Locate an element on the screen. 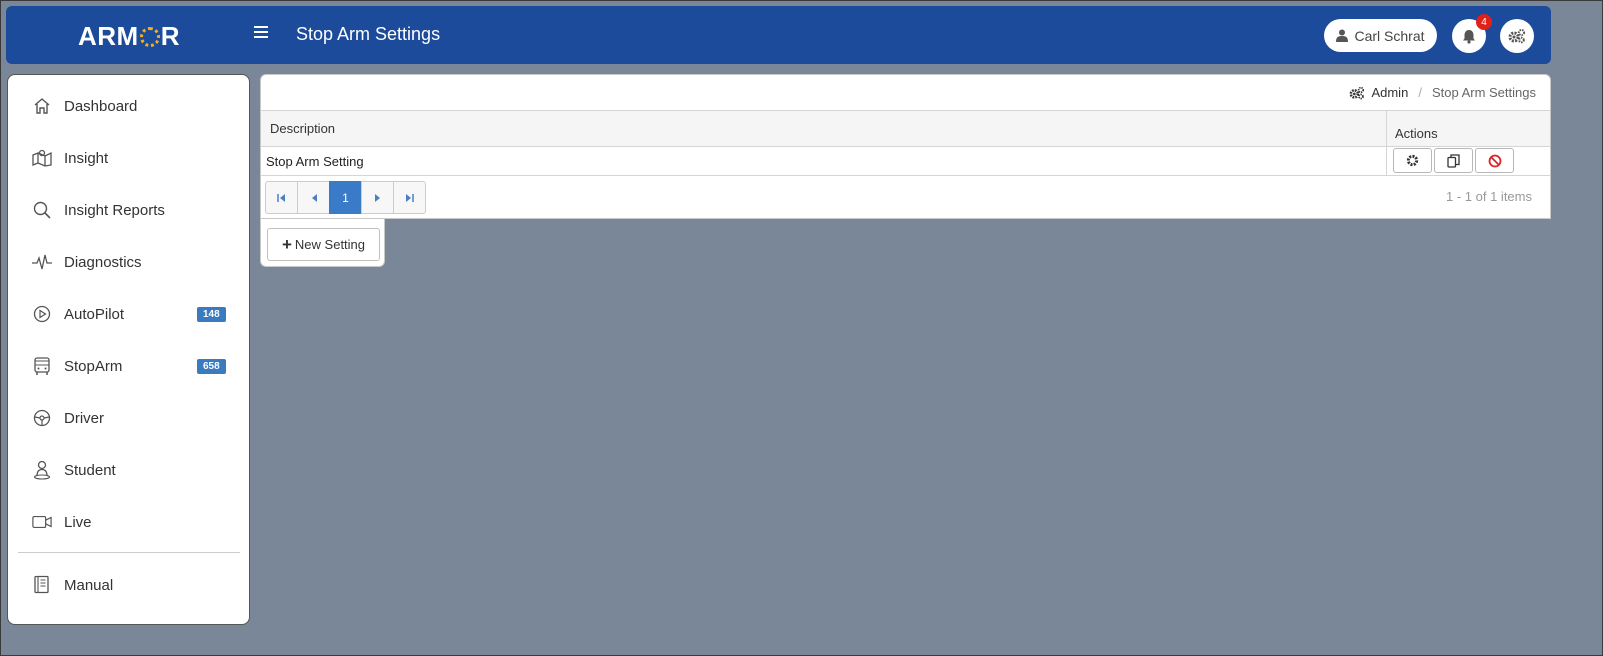 The width and height of the screenshot is (1603, 656). table-row: Stop Arm Setting is located at coordinates (905, 161).